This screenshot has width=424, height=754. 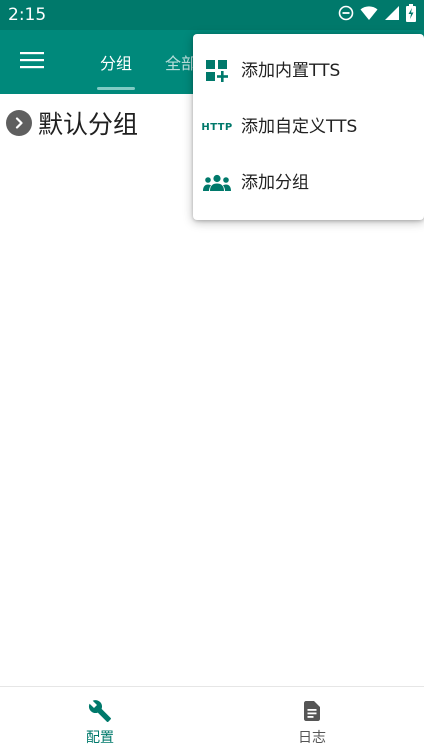 I want to click on bottom-nav: 配置 日志, so click(x=212, y=720).